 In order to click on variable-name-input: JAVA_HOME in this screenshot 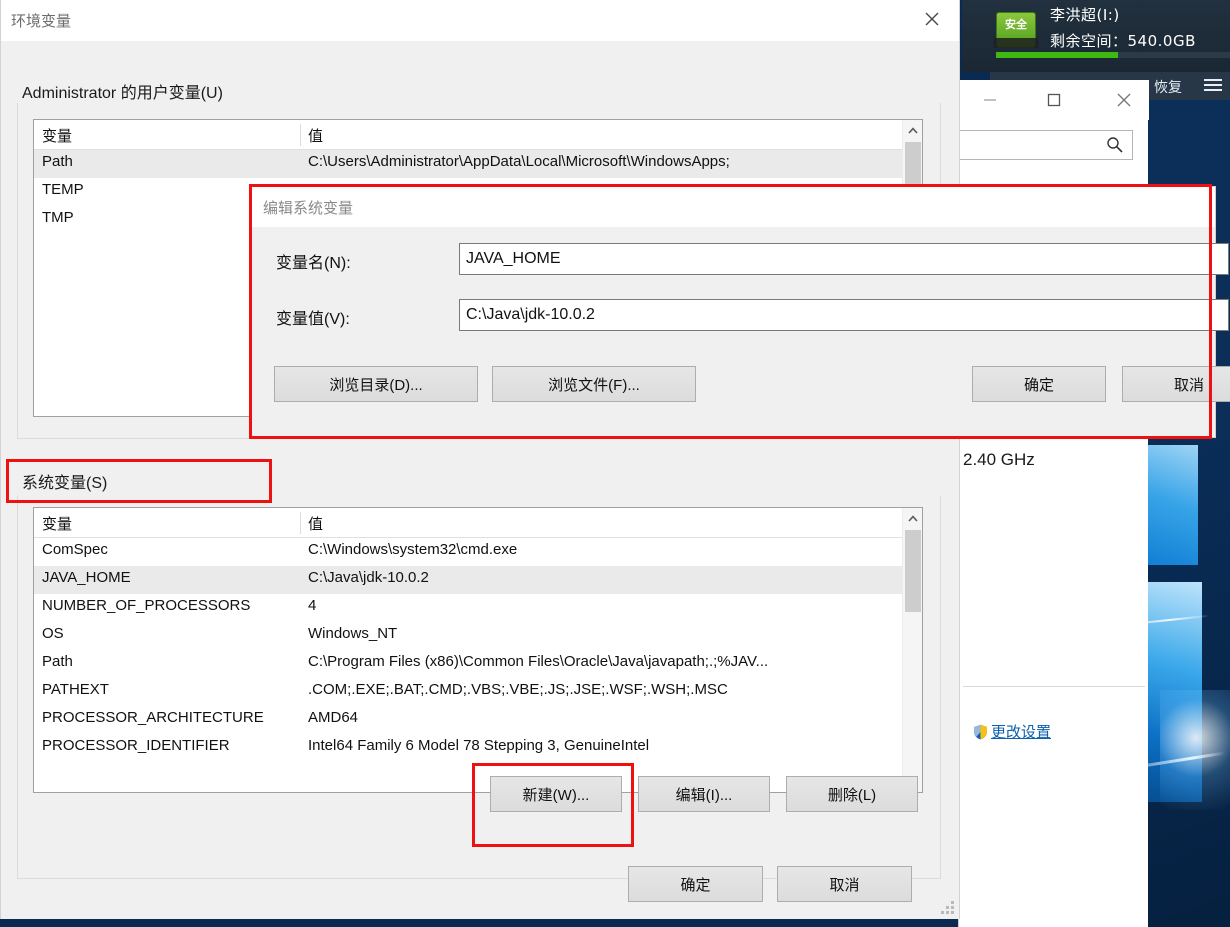, I will do `click(844, 259)`.